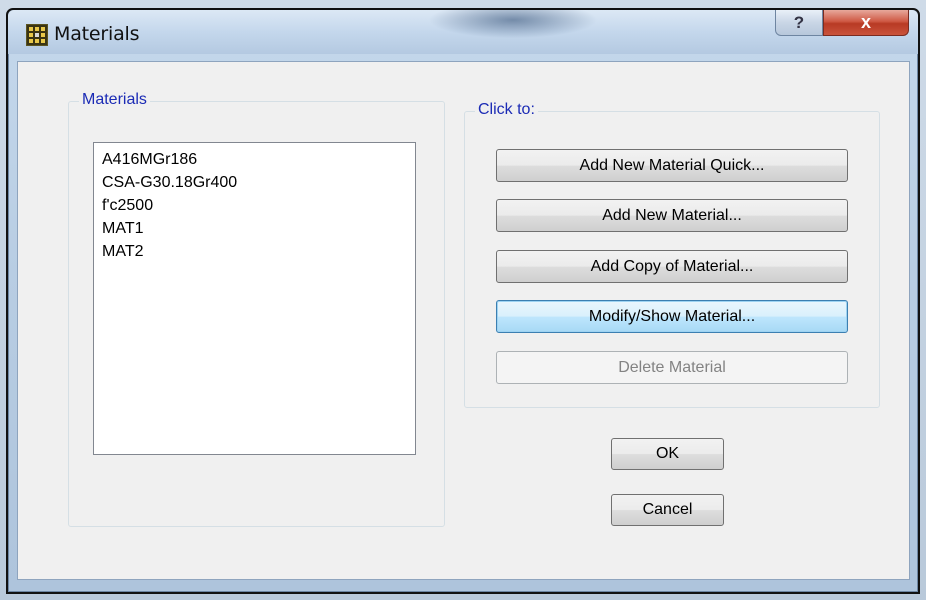 The width and height of the screenshot is (926, 600). What do you see at coordinates (258, 228) in the screenshot?
I see `list-item: MAT1` at bounding box center [258, 228].